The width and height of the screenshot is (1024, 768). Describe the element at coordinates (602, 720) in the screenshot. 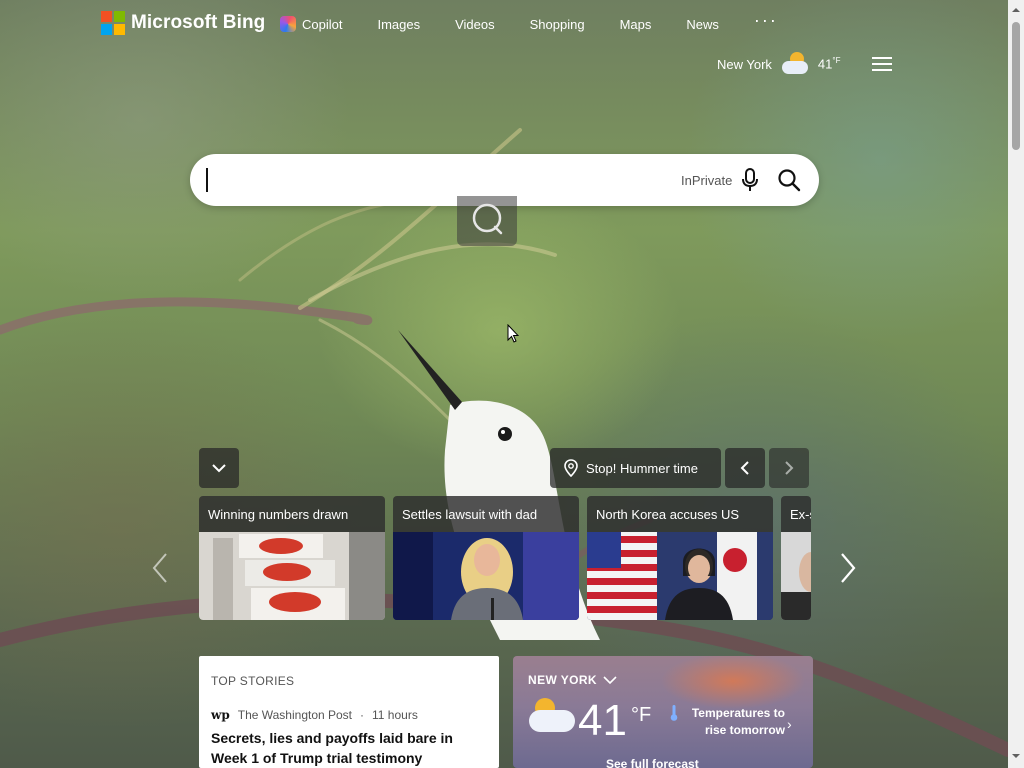

I see `weather-temperature: 41` at that location.